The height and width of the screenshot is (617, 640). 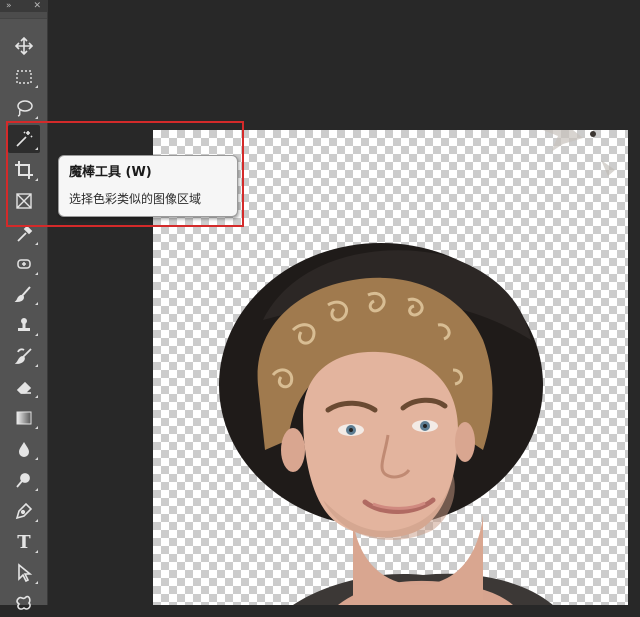 I want to click on lasso-icon, so click(x=25, y=108).